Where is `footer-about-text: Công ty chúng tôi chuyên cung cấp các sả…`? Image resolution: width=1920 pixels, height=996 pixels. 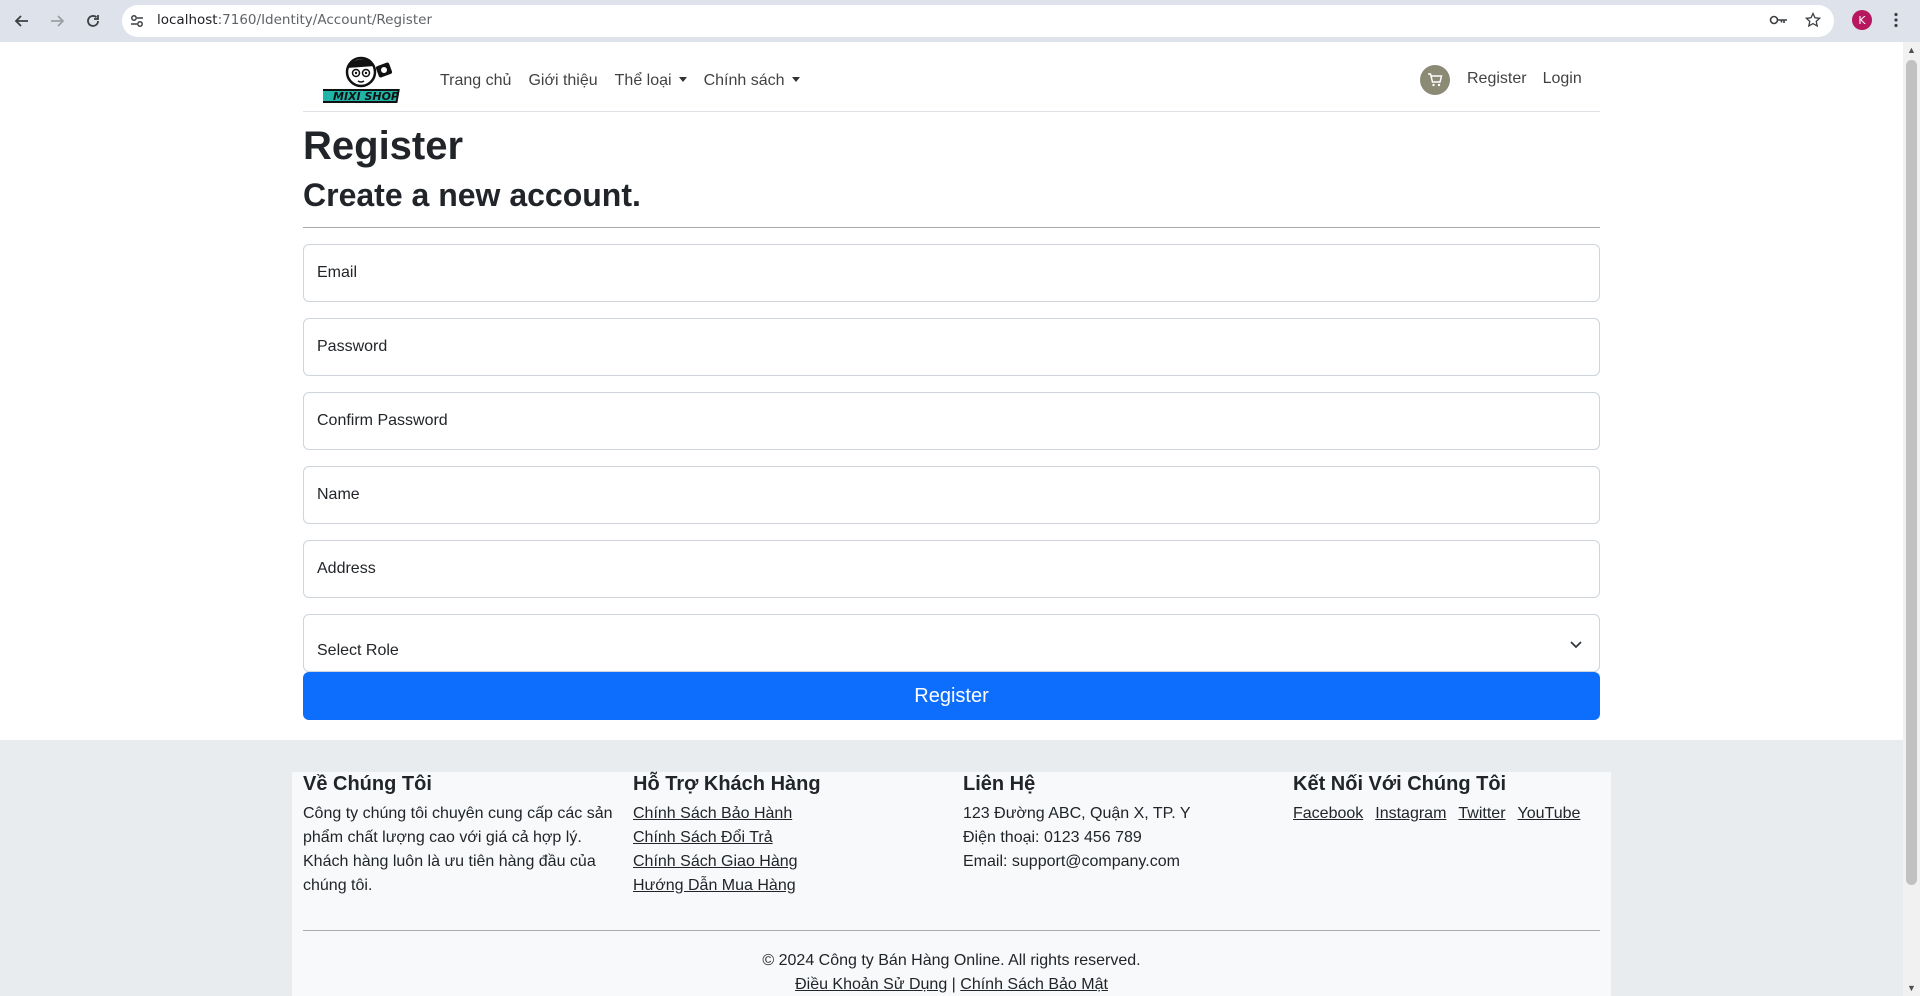
footer-about-text: Công ty chúng tôi chuyên cung cấp các sả… is located at coordinates (458, 849).